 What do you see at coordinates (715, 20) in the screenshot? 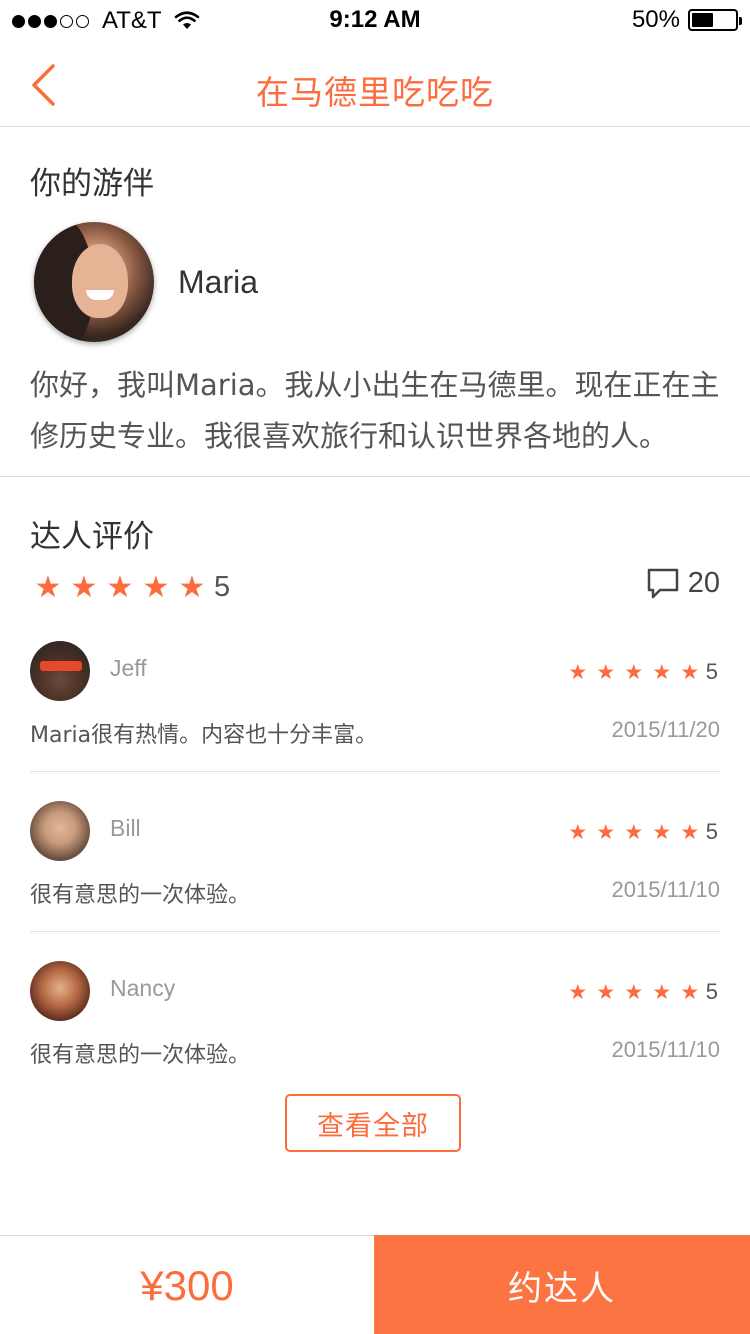
I see `battery-icon` at bounding box center [715, 20].